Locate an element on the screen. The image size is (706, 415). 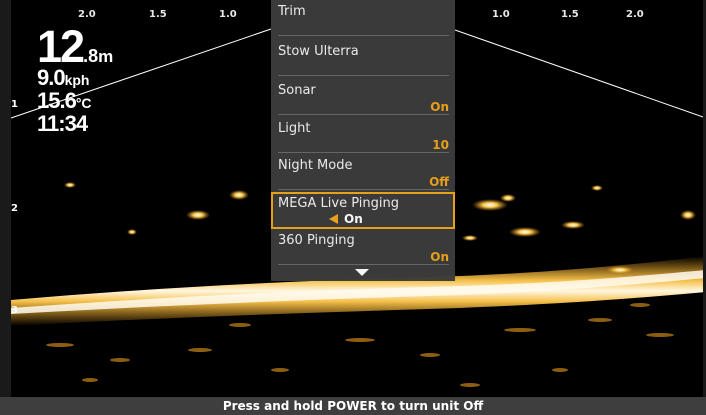
speed-unit: kph is located at coordinates (77, 80).